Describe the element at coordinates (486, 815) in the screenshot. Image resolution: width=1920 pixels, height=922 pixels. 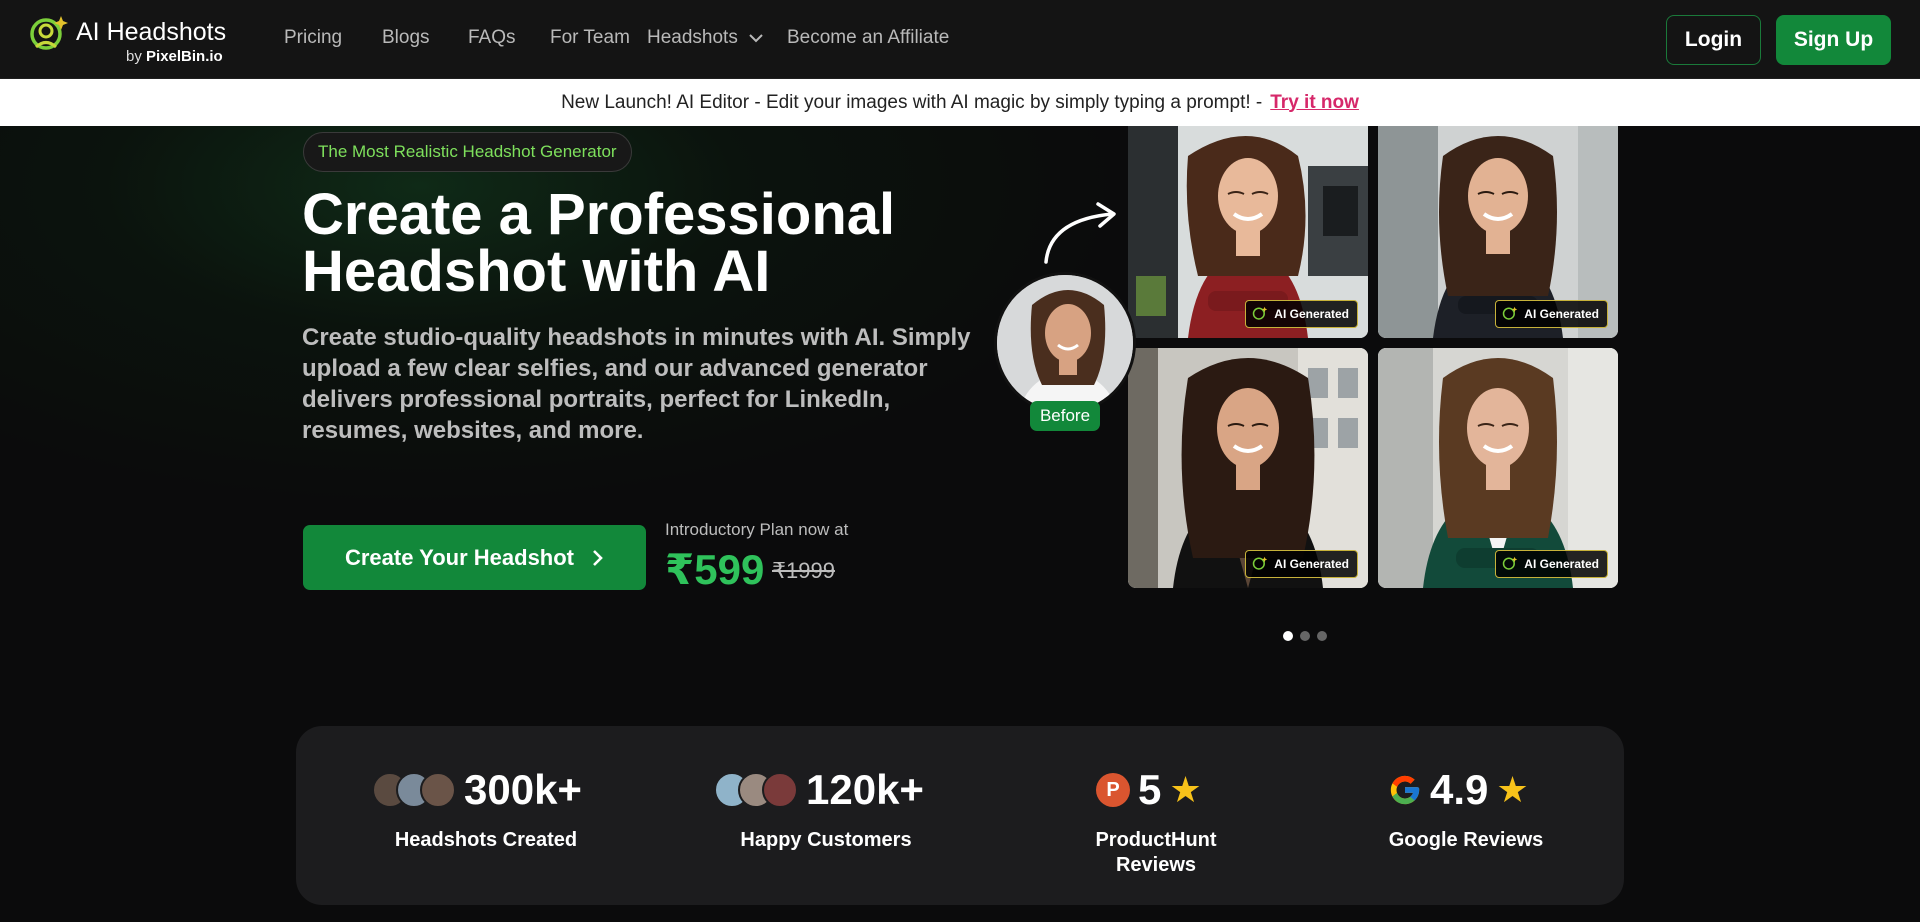
I see `stat-headshots: 300k+ Headshots Created` at that location.